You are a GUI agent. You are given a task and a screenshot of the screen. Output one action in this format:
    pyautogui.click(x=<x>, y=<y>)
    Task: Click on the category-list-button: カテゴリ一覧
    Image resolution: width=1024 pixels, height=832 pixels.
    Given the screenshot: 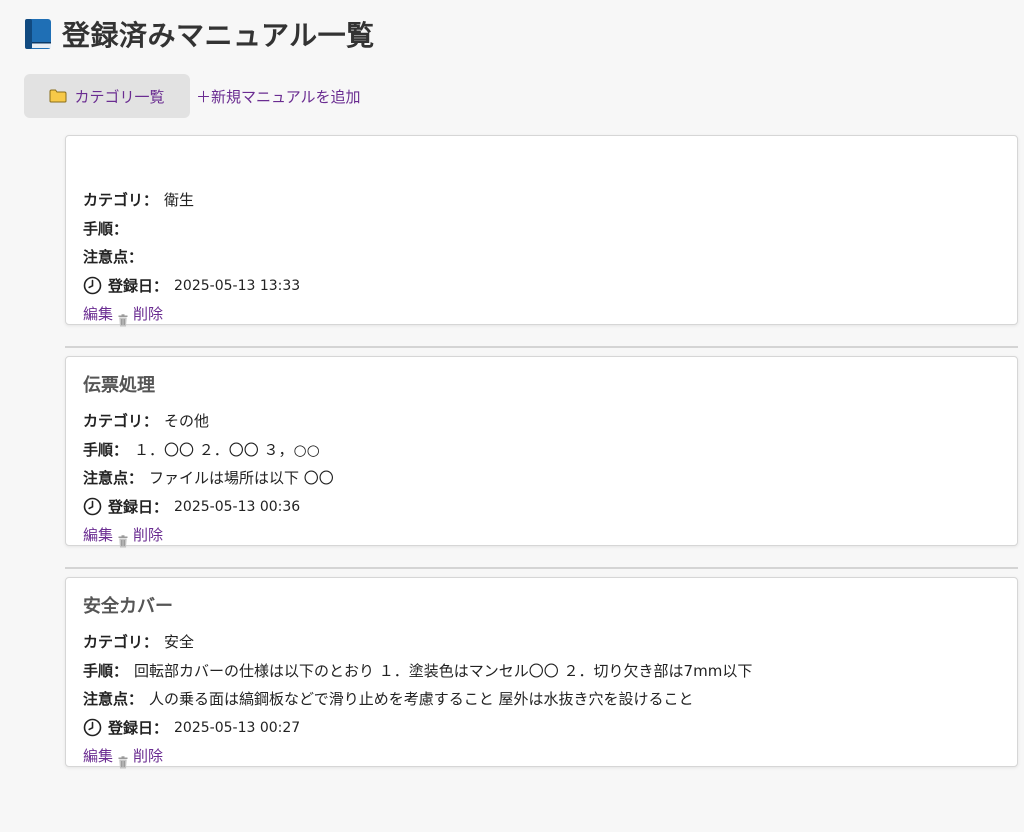 What is the action you would take?
    pyautogui.click(x=107, y=96)
    